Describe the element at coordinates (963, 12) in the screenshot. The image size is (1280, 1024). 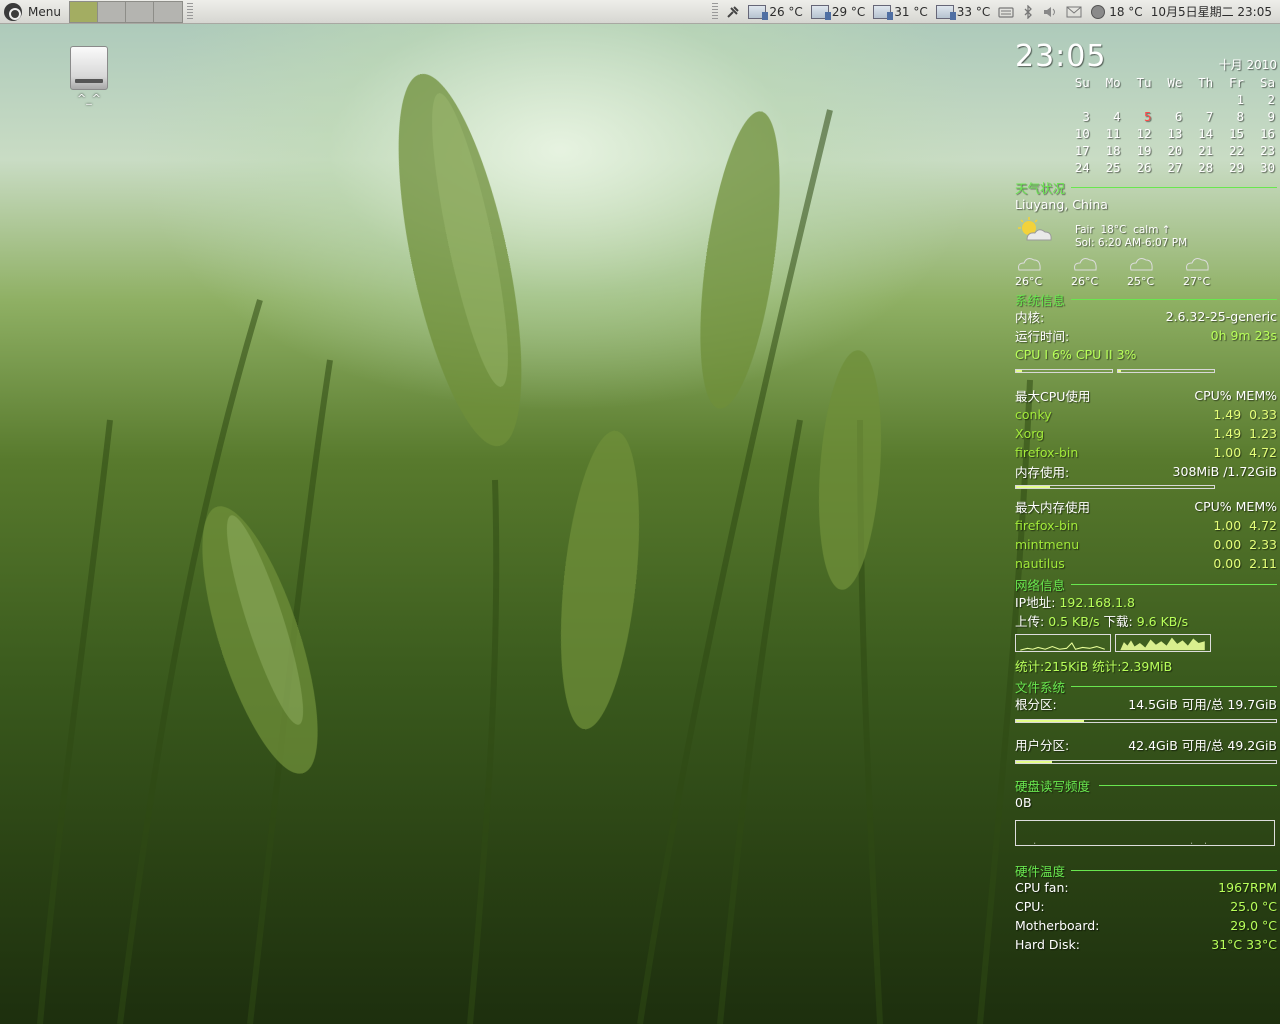
I see `temp-sensor-4: 33 °C` at that location.